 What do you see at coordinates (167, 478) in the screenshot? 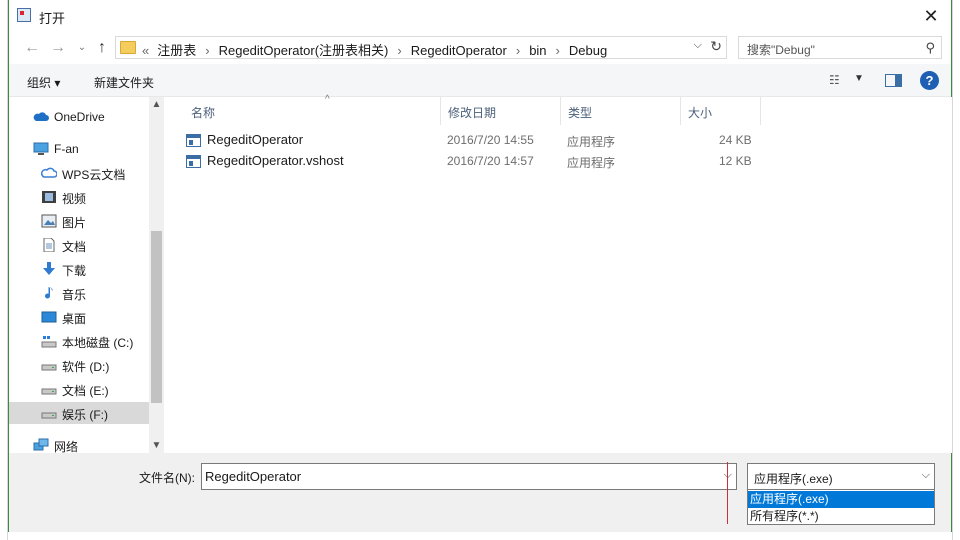
I see `filename-label: 文件名(N):` at bounding box center [167, 478].